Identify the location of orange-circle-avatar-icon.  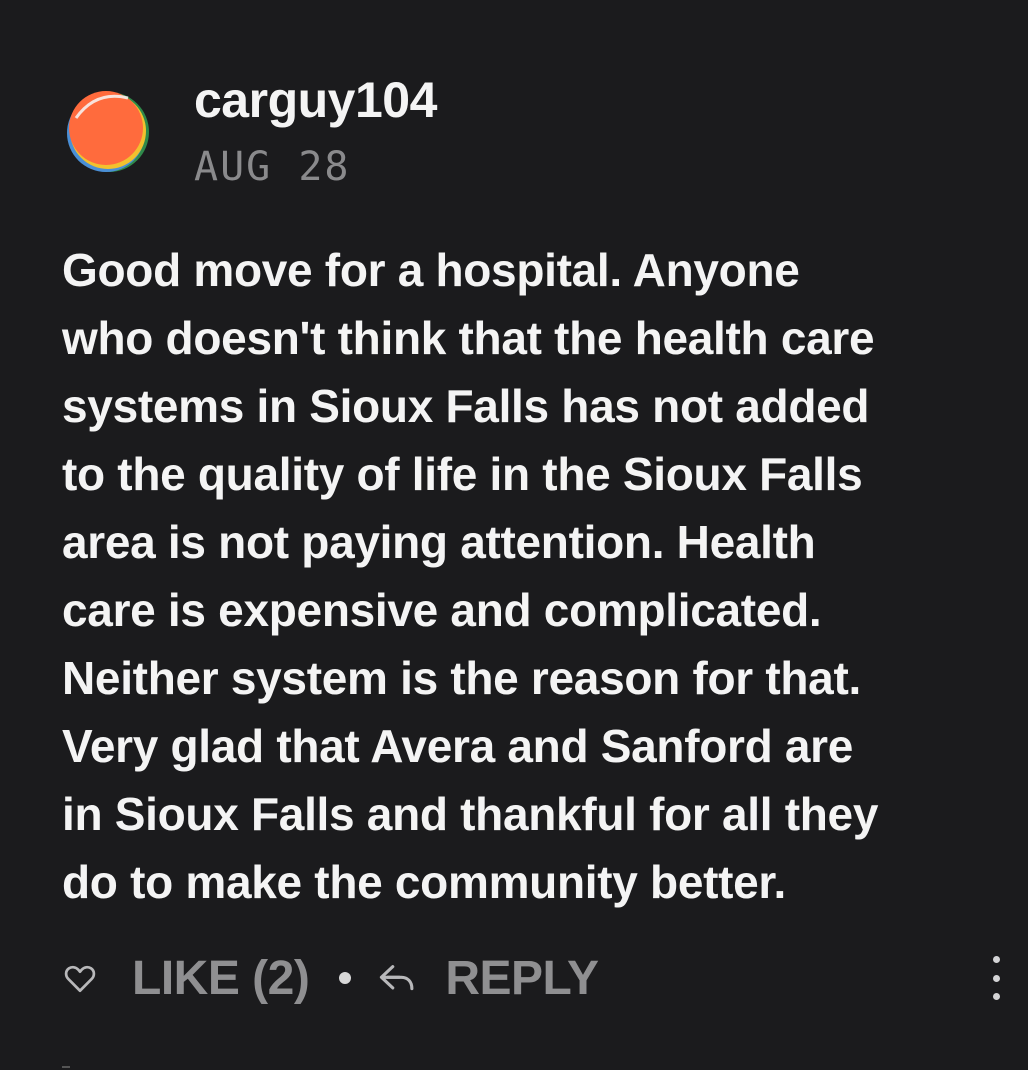
(108, 131).